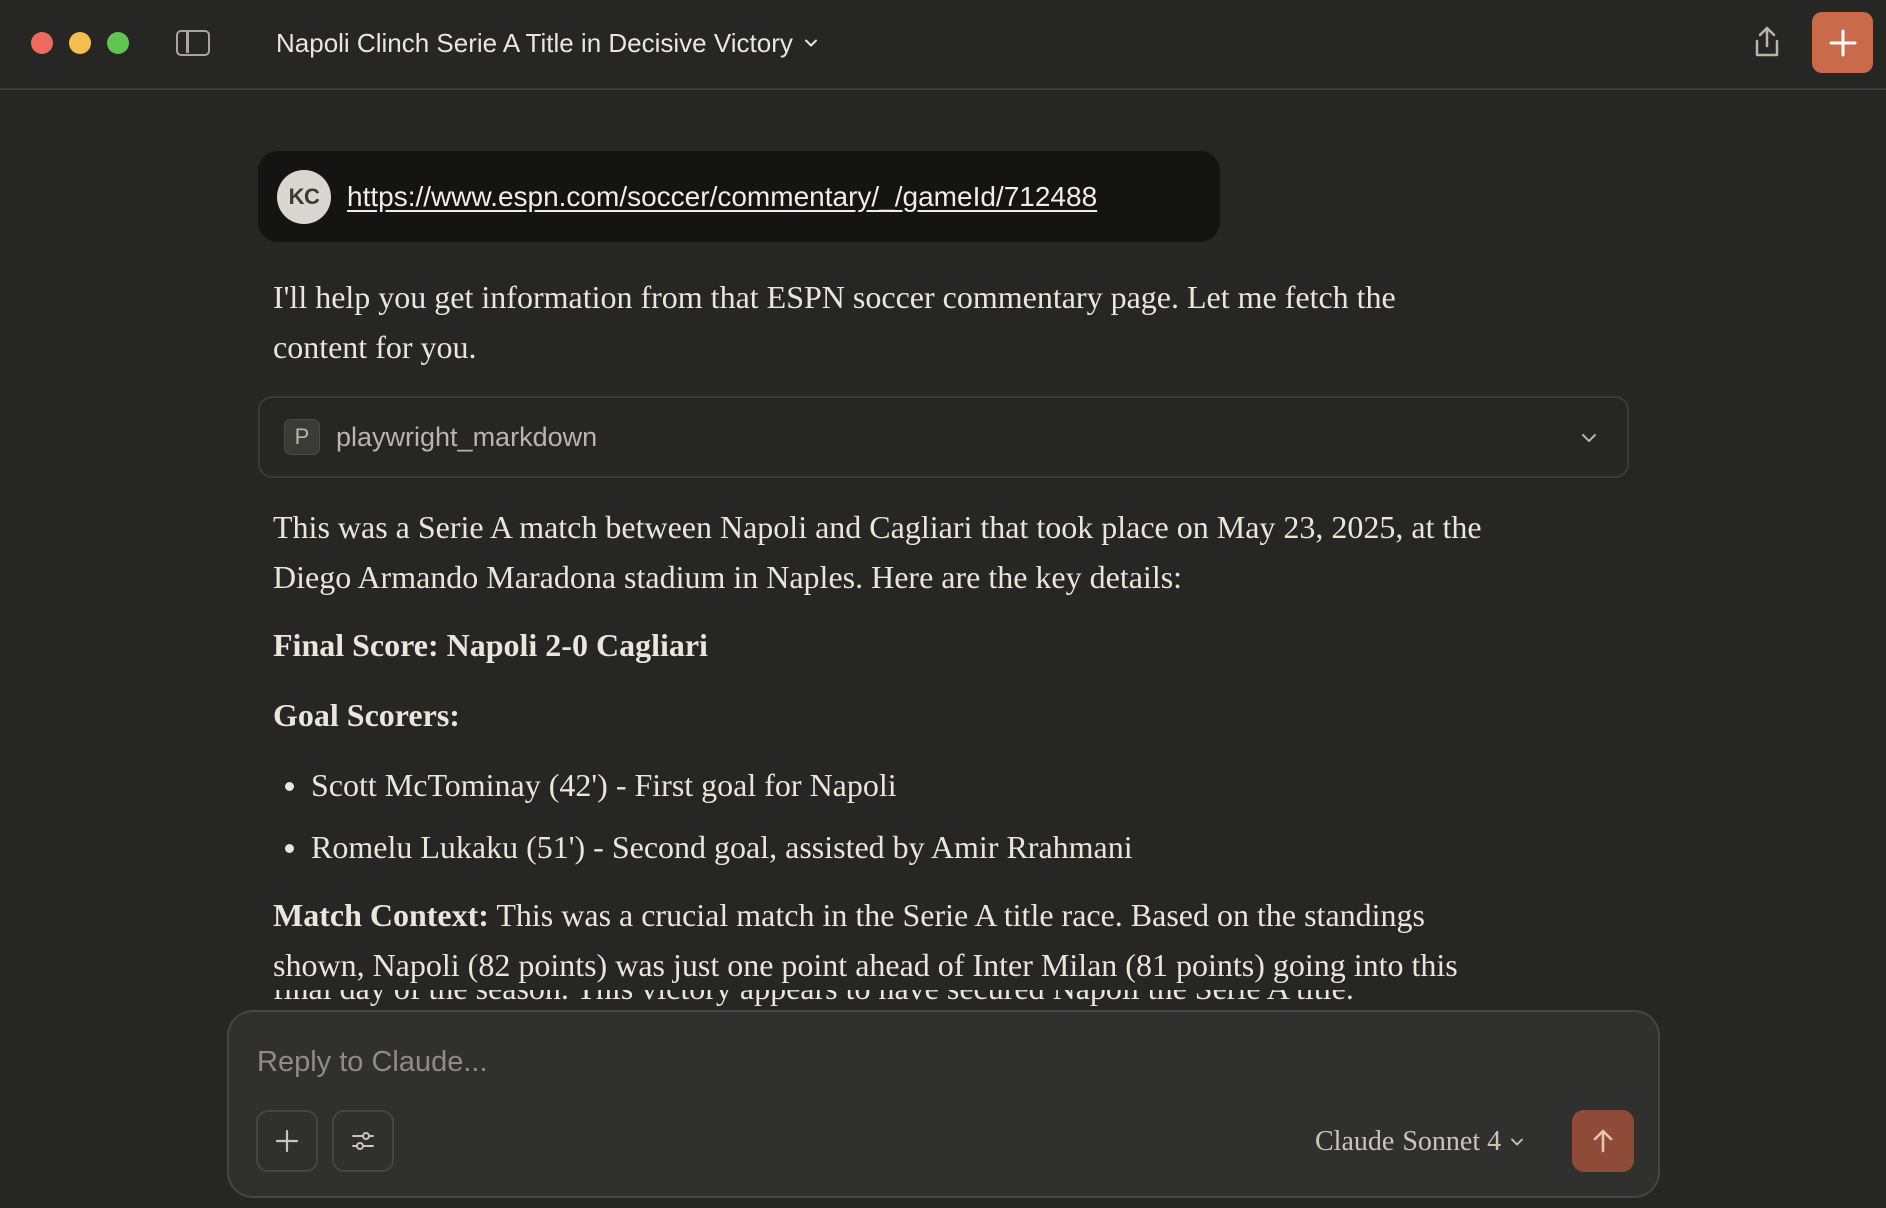 Image resolution: width=1886 pixels, height=1208 pixels. I want to click on avatar: KC, so click(304, 196).